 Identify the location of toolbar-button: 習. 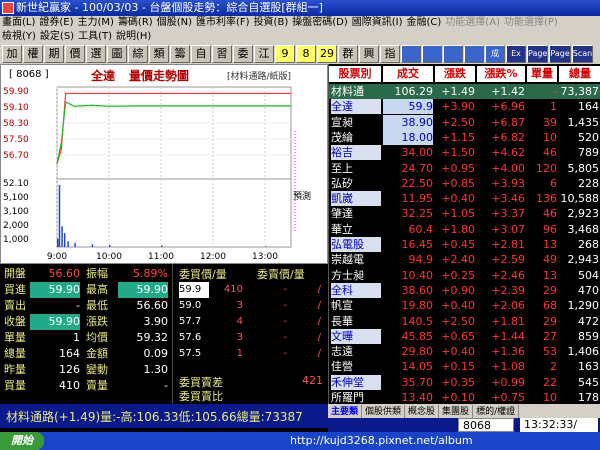
(222, 54).